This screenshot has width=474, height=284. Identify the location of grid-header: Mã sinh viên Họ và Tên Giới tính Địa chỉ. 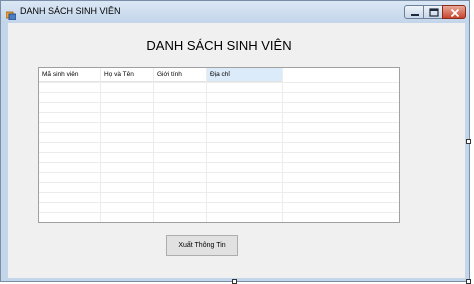
(219, 75).